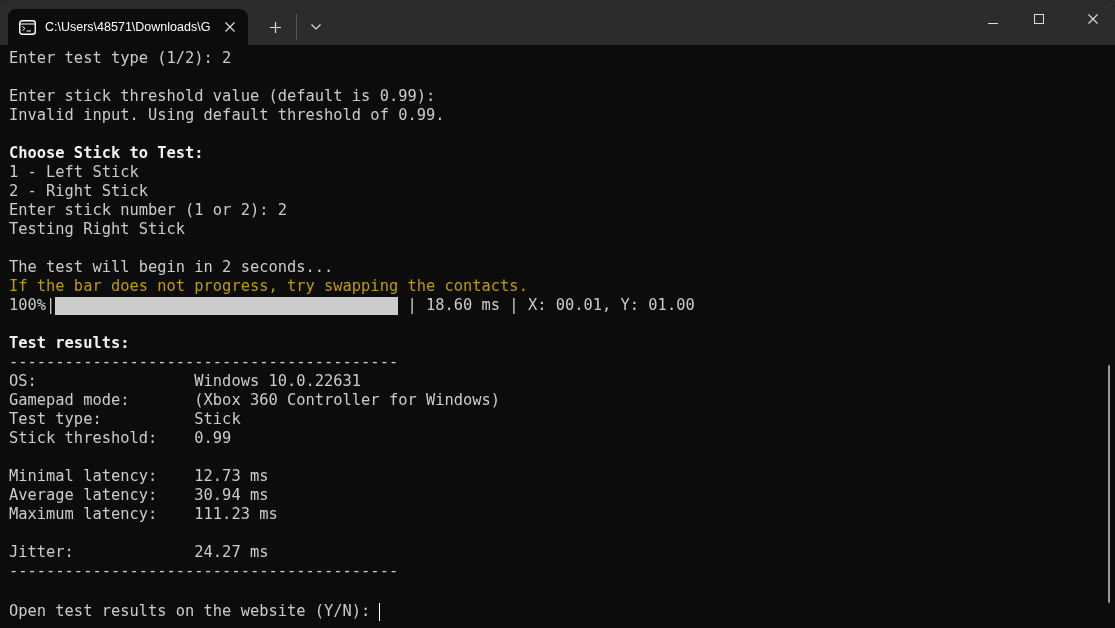 The image size is (1115, 628). I want to click on result-label: Stick threshold:, so click(84, 438).